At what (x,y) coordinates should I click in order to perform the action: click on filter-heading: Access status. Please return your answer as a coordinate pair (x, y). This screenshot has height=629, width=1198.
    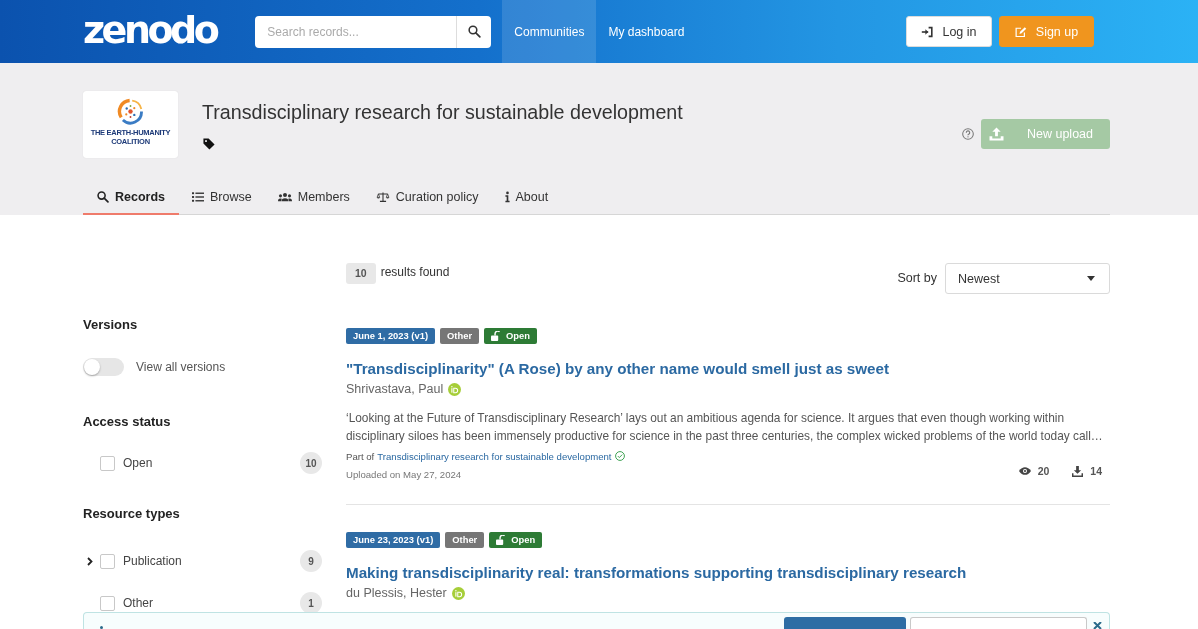
    Looking at the image, I should click on (127, 422).